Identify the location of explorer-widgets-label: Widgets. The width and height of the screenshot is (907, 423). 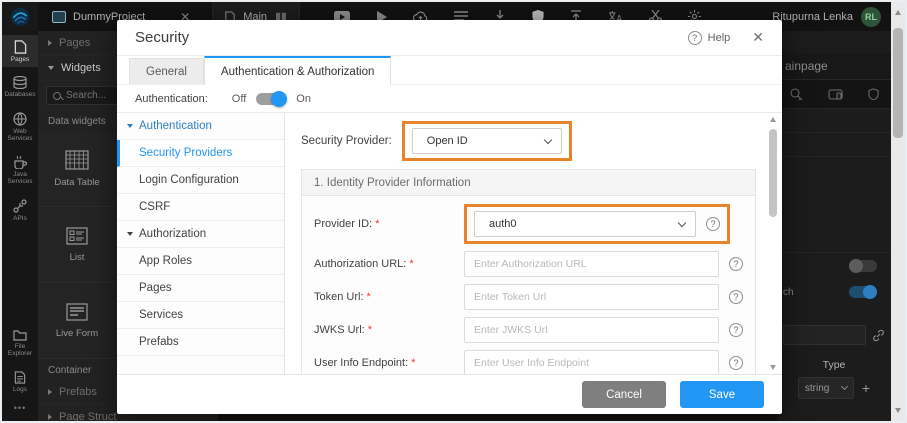
(81, 68).